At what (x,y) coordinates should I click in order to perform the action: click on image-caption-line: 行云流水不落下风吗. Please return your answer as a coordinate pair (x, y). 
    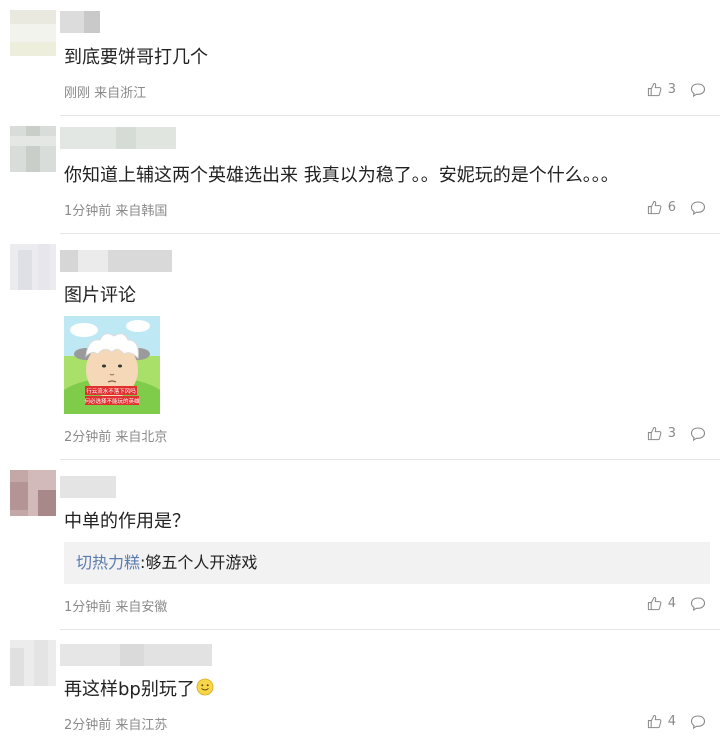
    Looking at the image, I should click on (111, 391).